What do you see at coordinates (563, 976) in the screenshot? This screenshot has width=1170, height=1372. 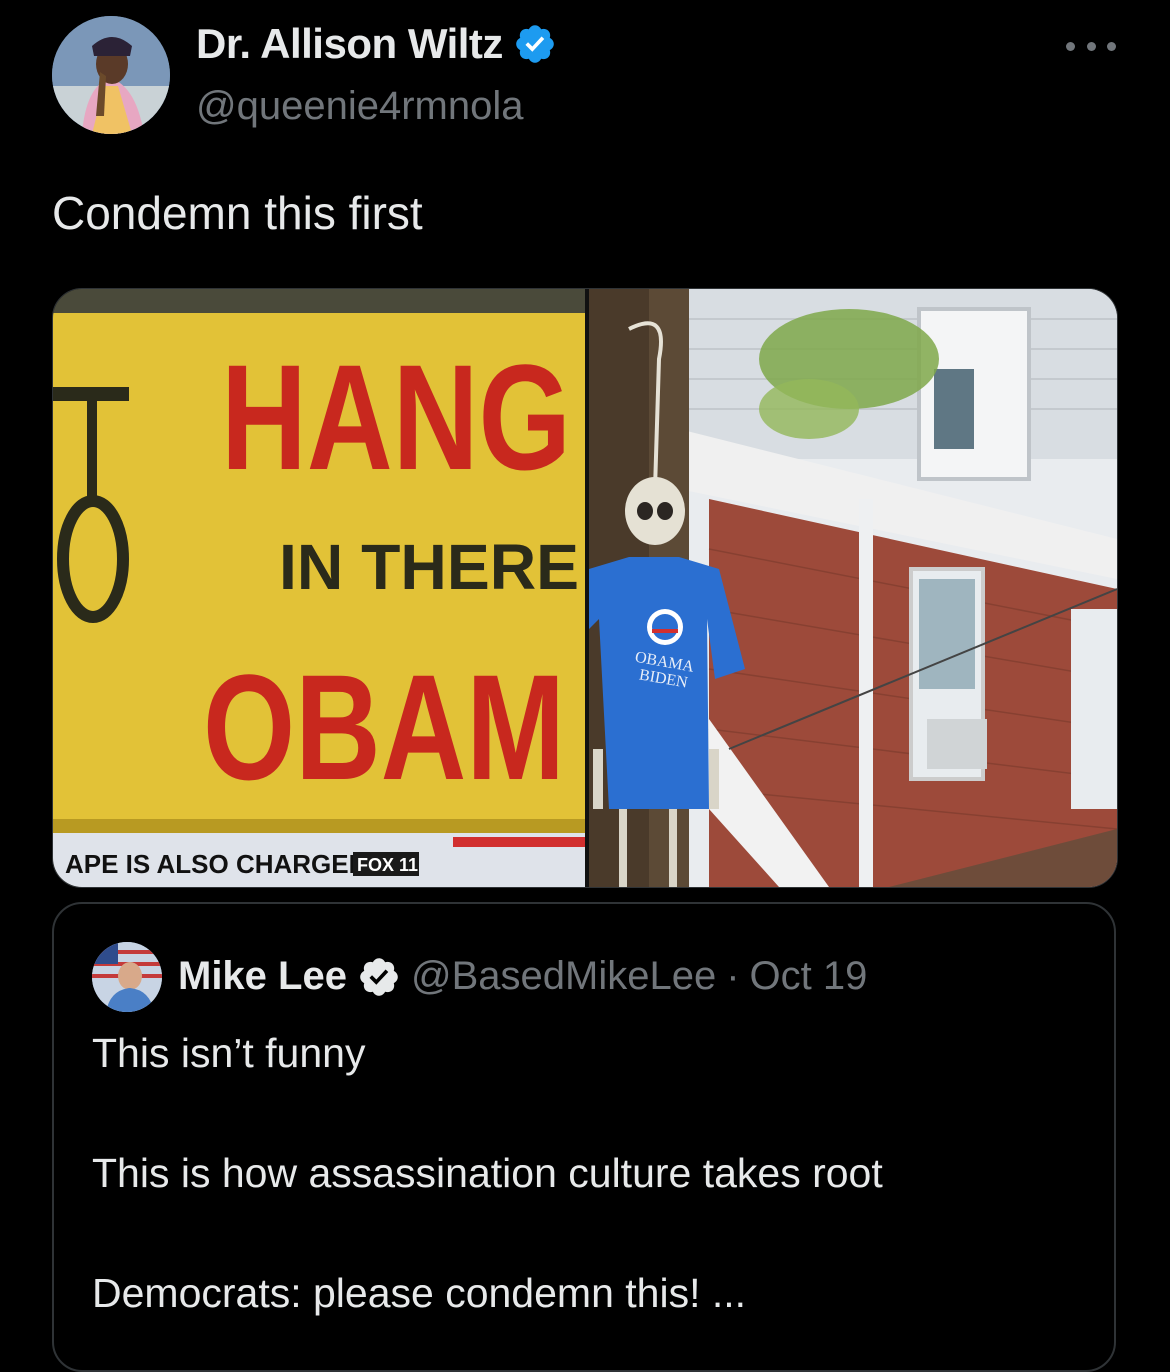 I see `quoted-author-handle: @BasedMikeLee` at bounding box center [563, 976].